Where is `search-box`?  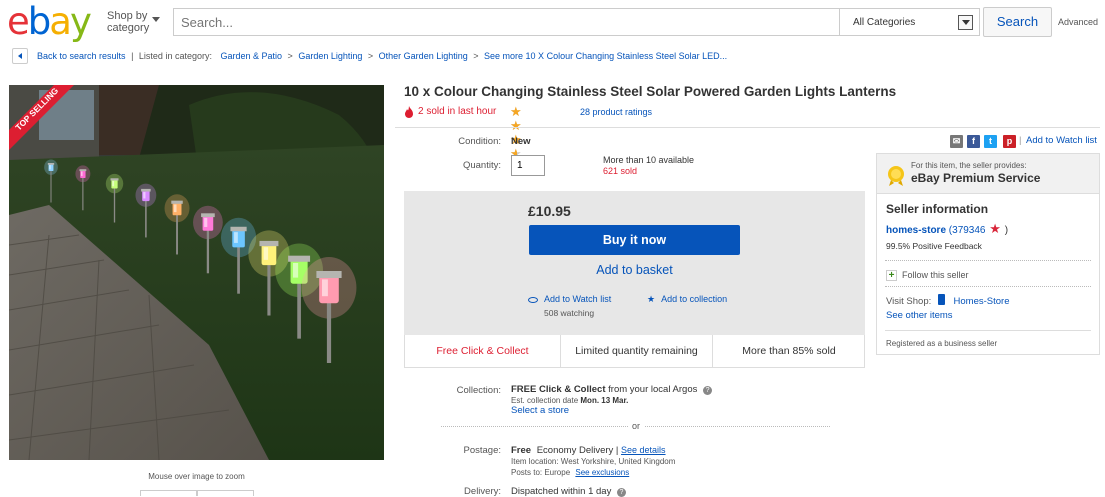
search-box is located at coordinates (506, 22).